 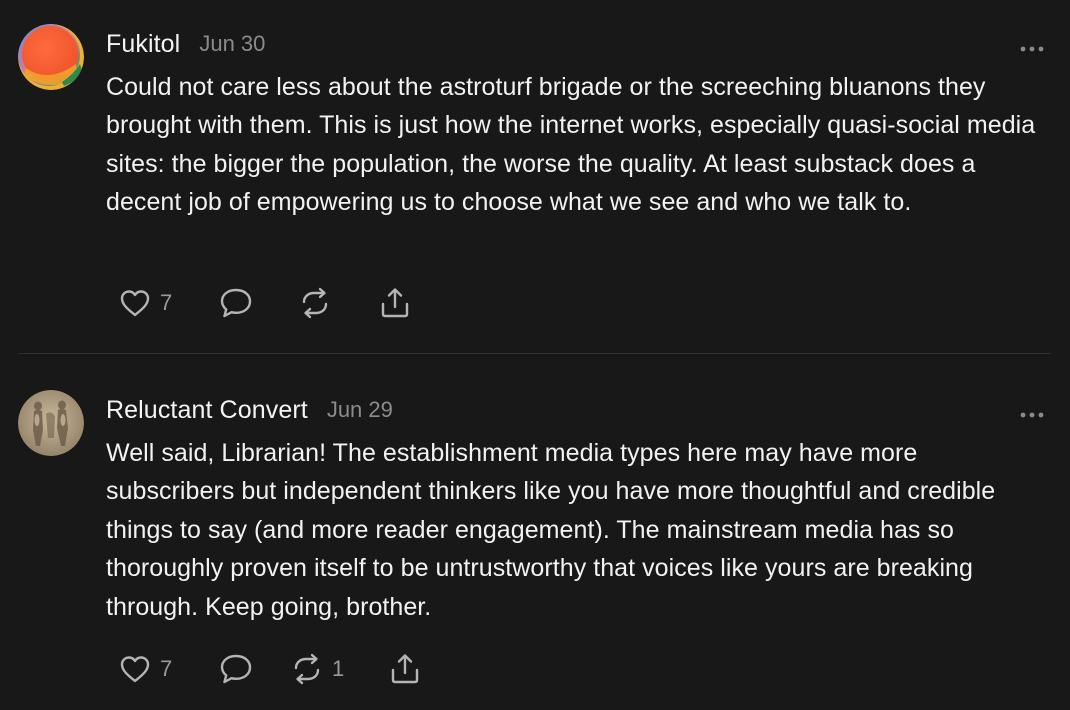 I want to click on comment-date: Jun 30, so click(x=232, y=44).